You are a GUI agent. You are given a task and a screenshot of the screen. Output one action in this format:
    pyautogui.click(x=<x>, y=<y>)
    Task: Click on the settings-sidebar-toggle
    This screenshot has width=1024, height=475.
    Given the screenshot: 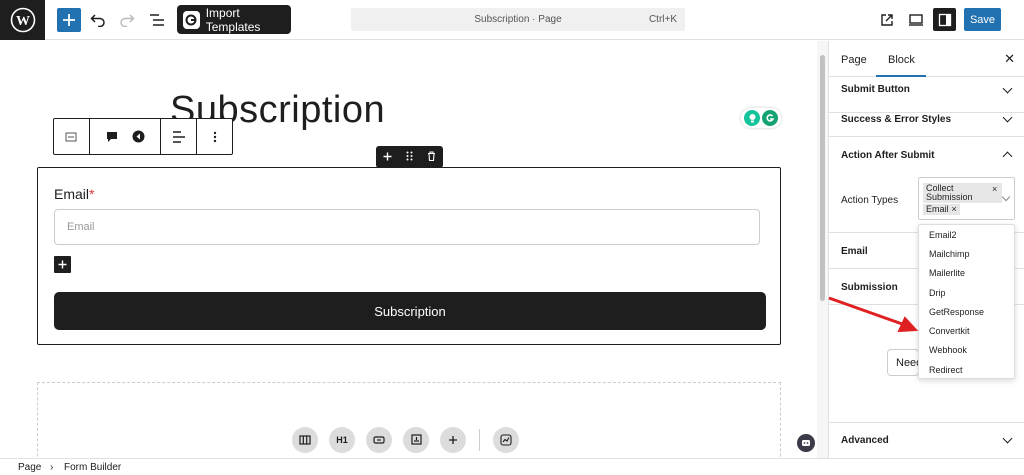 What is the action you would take?
    pyautogui.click(x=944, y=19)
    